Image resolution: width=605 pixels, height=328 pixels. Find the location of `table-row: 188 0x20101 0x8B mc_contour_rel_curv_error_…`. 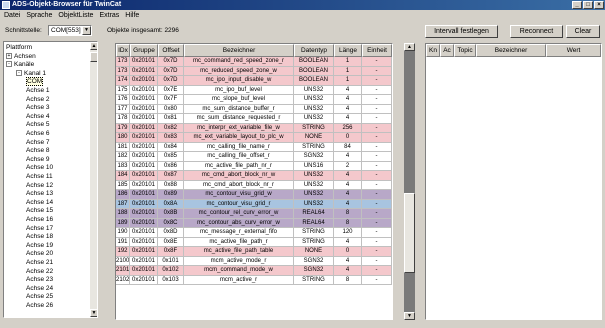

table-row: 188 0x20101 0x8B mc_contour_rel_curv_error_… is located at coordinates (254, 214).